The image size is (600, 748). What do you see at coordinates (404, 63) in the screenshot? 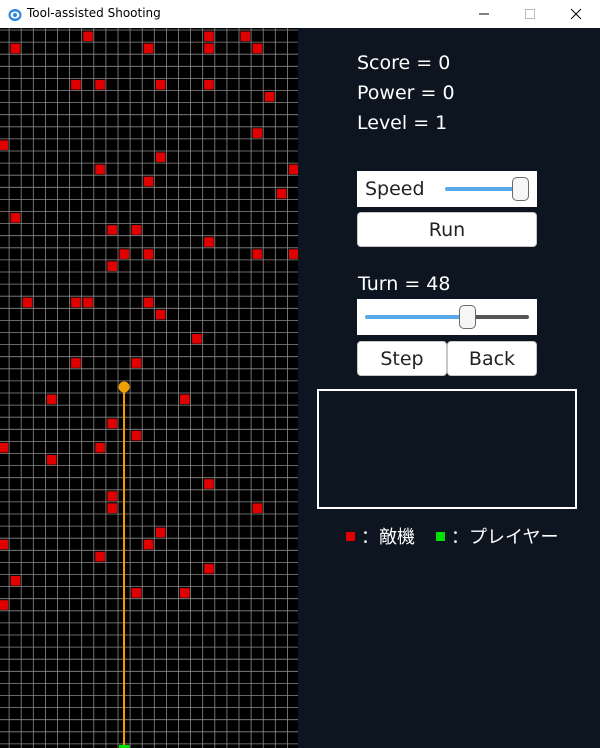
I see `score-readout: Score = 0` at bounding box center [404, 63].